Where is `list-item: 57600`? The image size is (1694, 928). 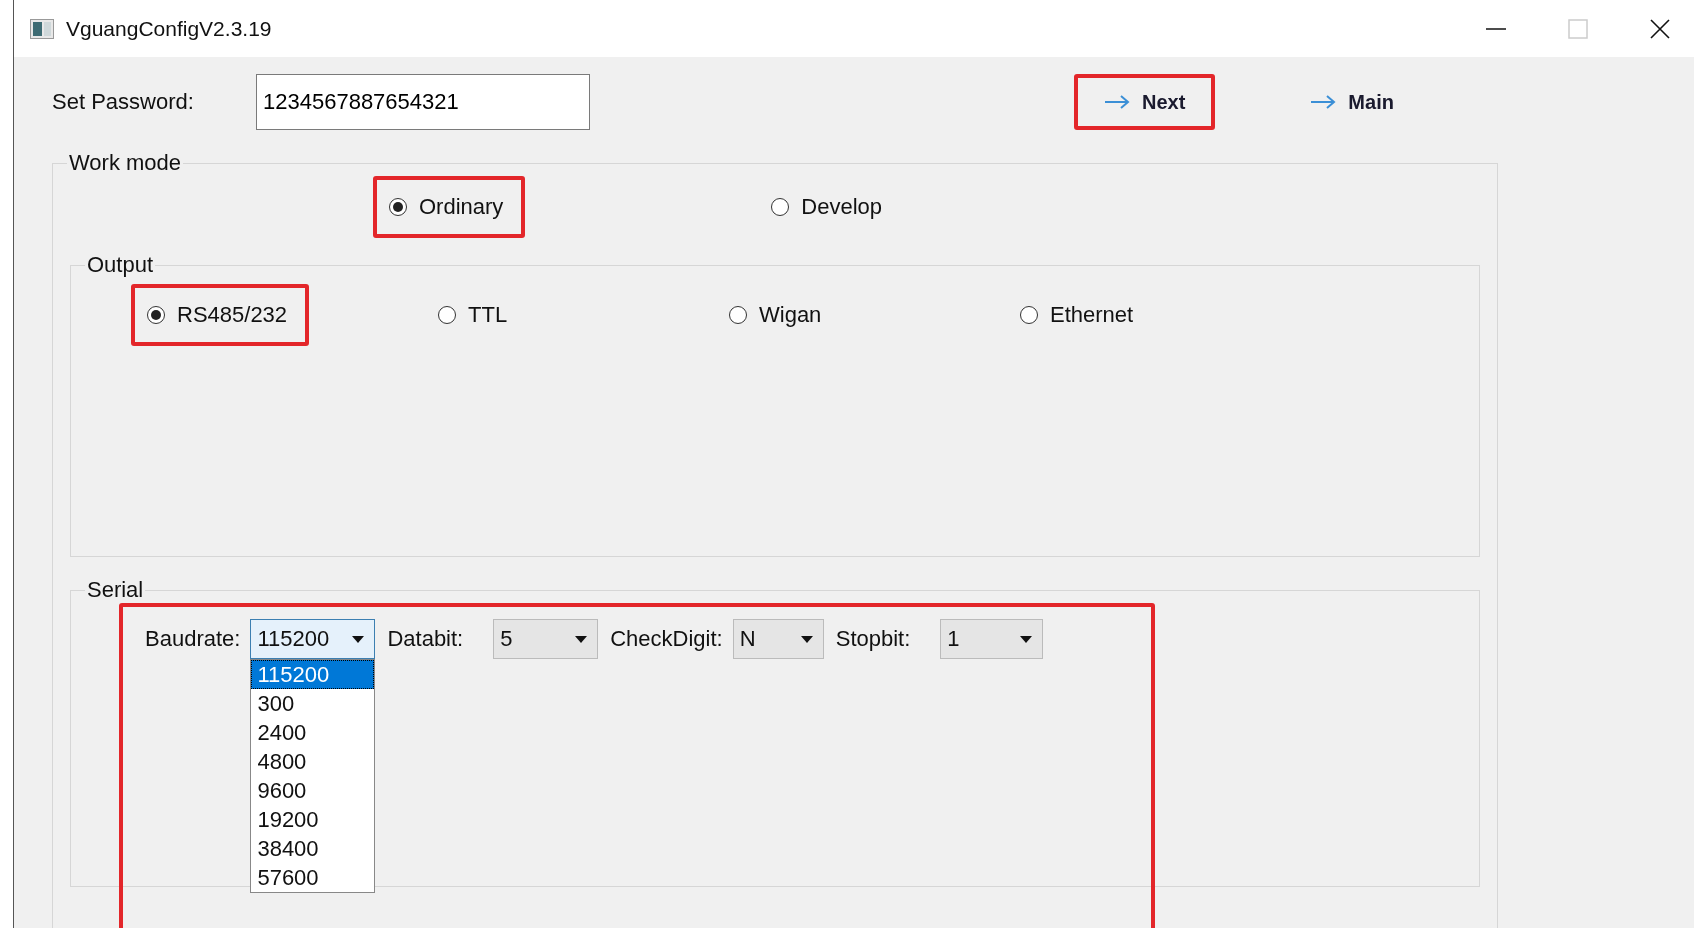 list-item: 57600 is located at coordinates (313, 877).